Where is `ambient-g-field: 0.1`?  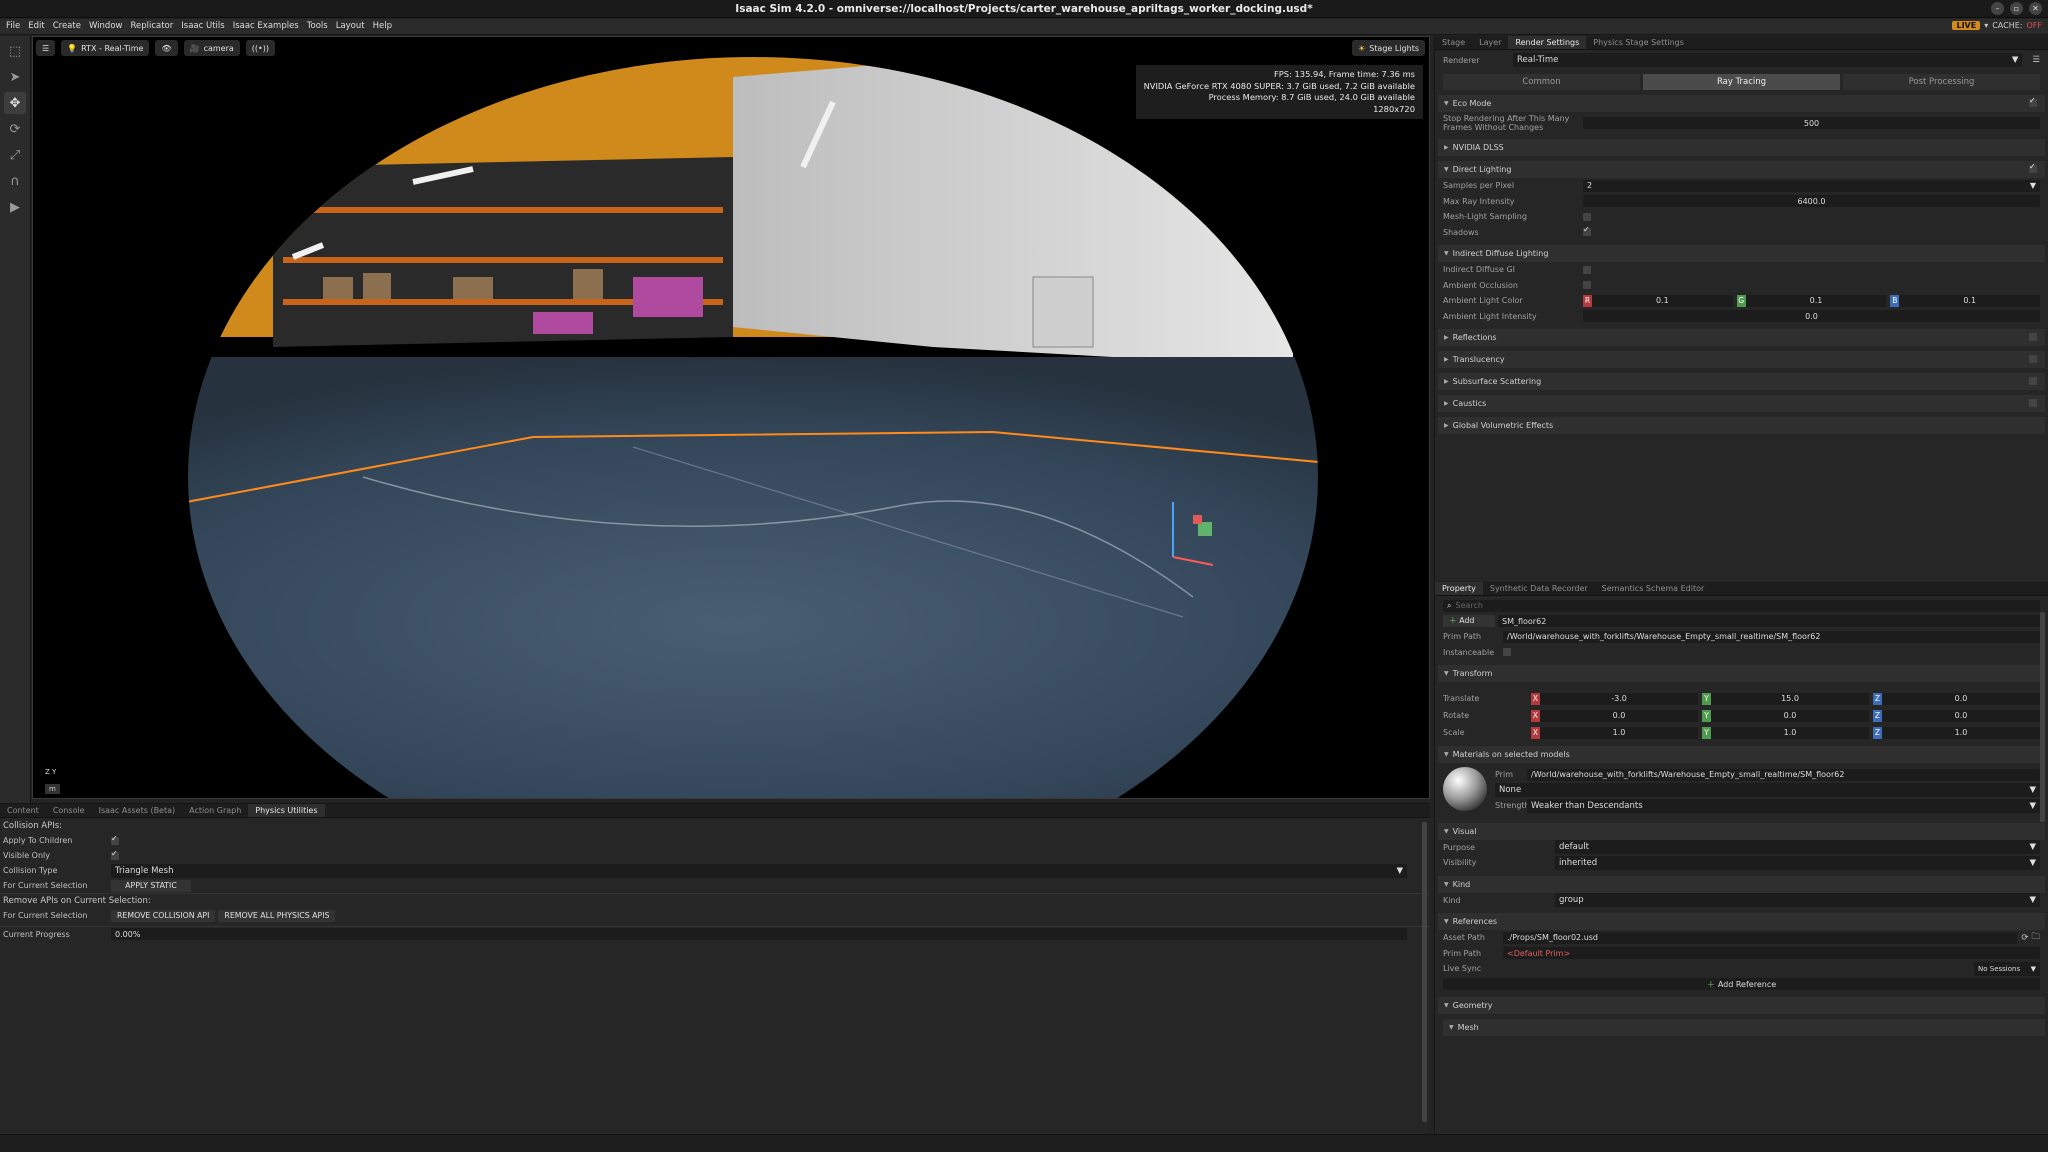
ambient-g-field: 0.1 is located at coordinates (1816, 300).